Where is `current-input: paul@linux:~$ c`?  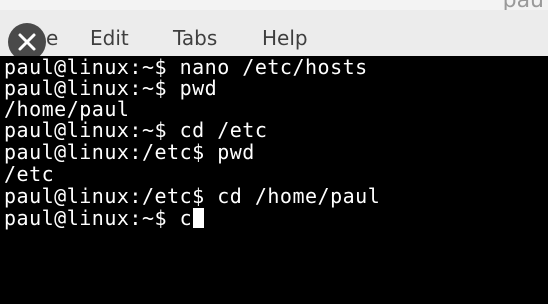
current-input: paul@linux:~$ c is located at coordinates (98, 218).